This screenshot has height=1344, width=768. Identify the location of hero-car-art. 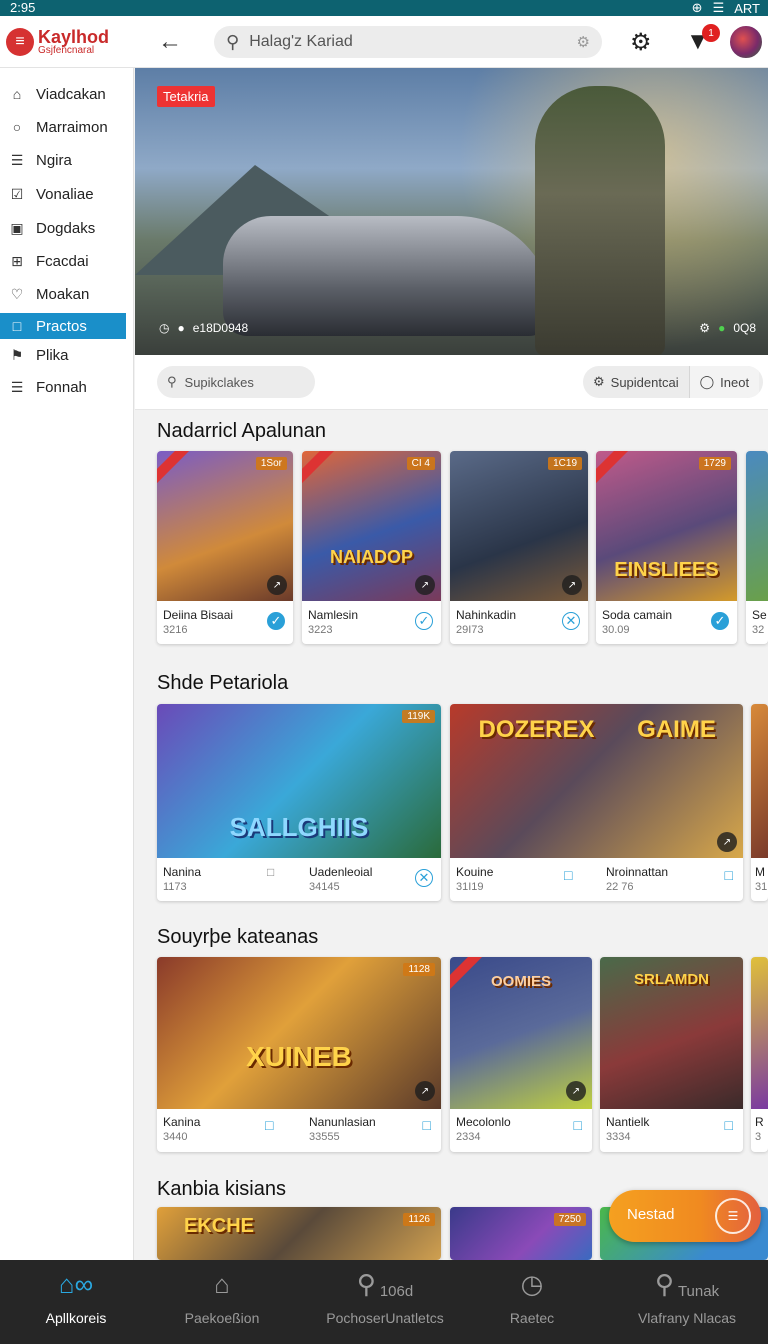
(388, 276).